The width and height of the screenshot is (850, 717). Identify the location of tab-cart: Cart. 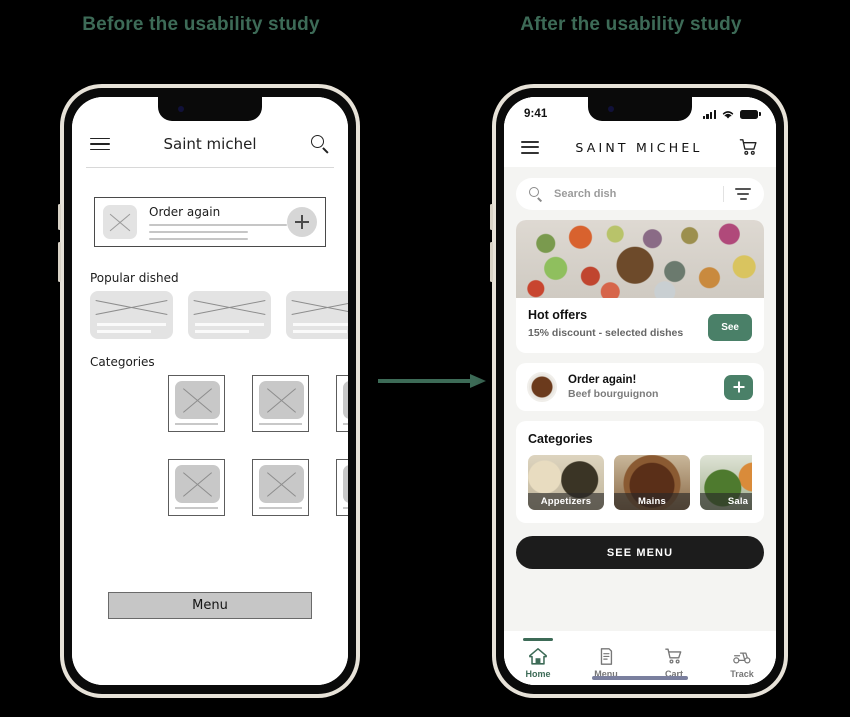
(674, 658).